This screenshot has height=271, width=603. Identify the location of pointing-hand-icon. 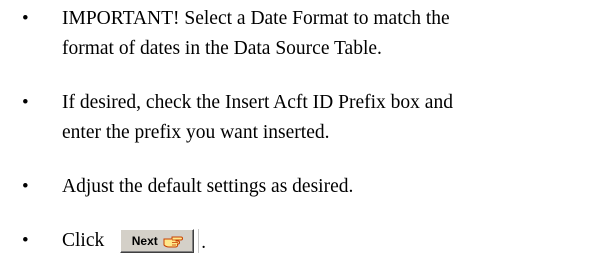
(173, 242).